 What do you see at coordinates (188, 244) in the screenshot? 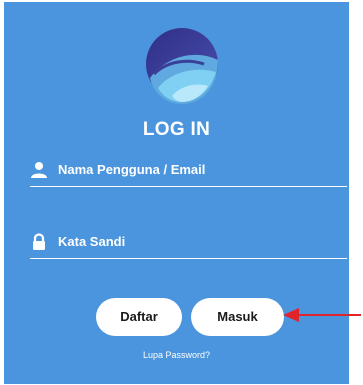
I see `password-field: Kata Sandi` at bounding box center [188, 244].